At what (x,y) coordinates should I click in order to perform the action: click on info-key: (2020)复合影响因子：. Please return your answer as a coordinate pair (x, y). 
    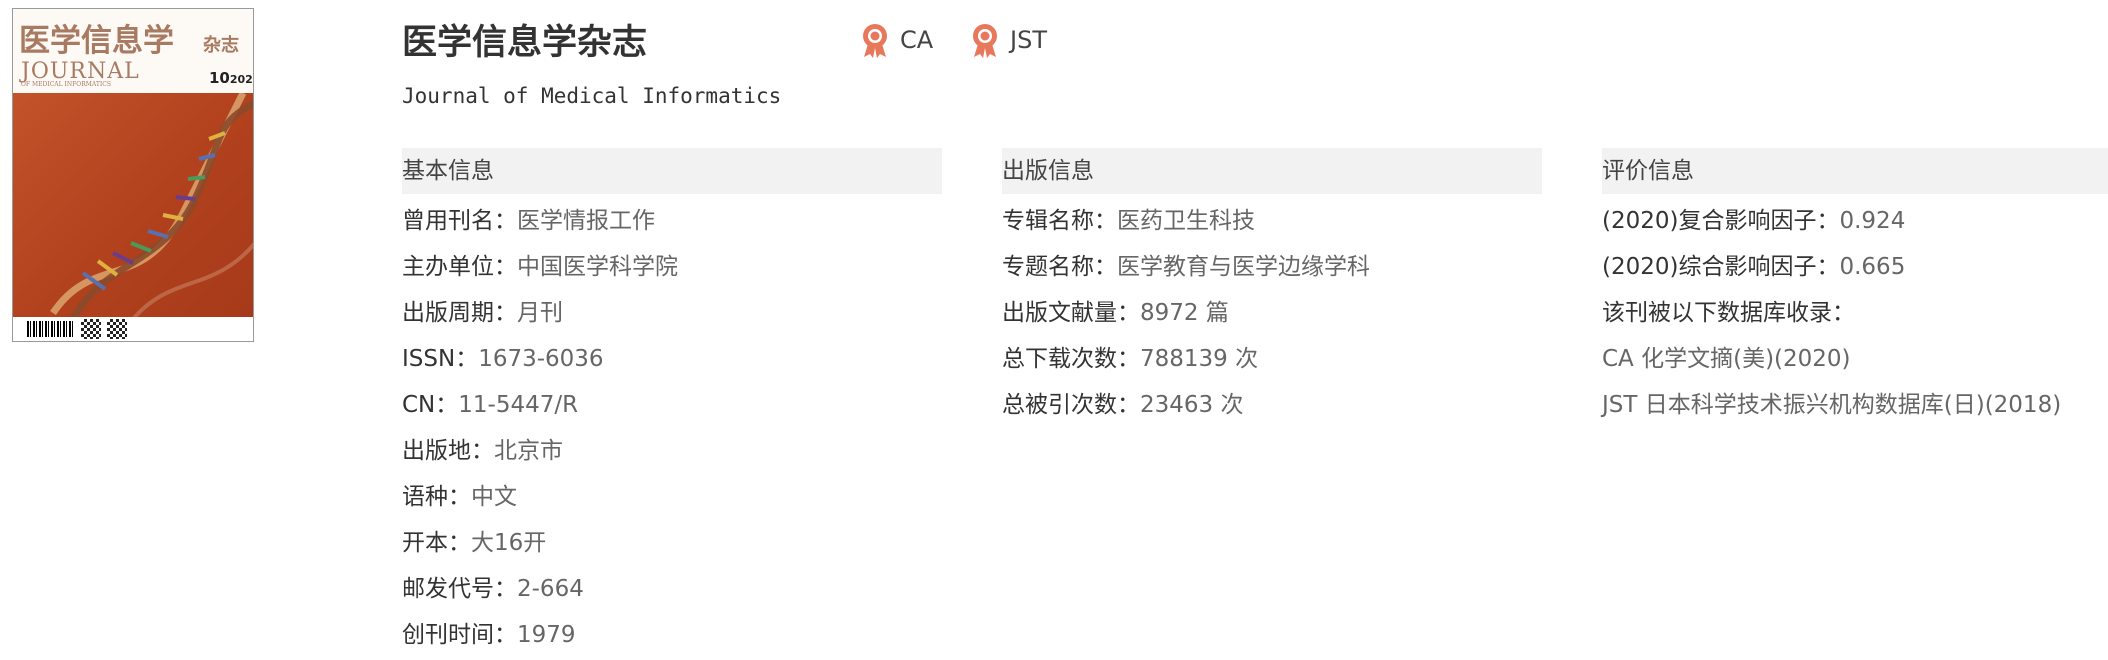
    Looking at the image, I should click on (1721, 221).